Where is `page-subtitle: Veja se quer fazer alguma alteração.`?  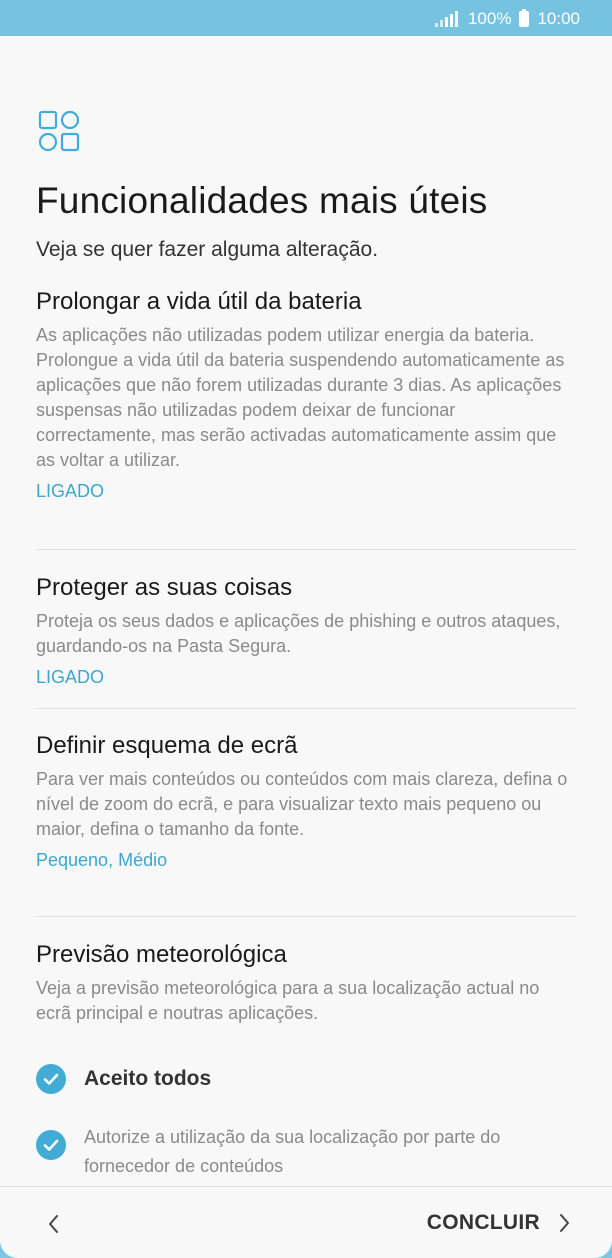 page-subtitle: Veja se quer fazer alguma alteração. is located at coordinates (207, 249).